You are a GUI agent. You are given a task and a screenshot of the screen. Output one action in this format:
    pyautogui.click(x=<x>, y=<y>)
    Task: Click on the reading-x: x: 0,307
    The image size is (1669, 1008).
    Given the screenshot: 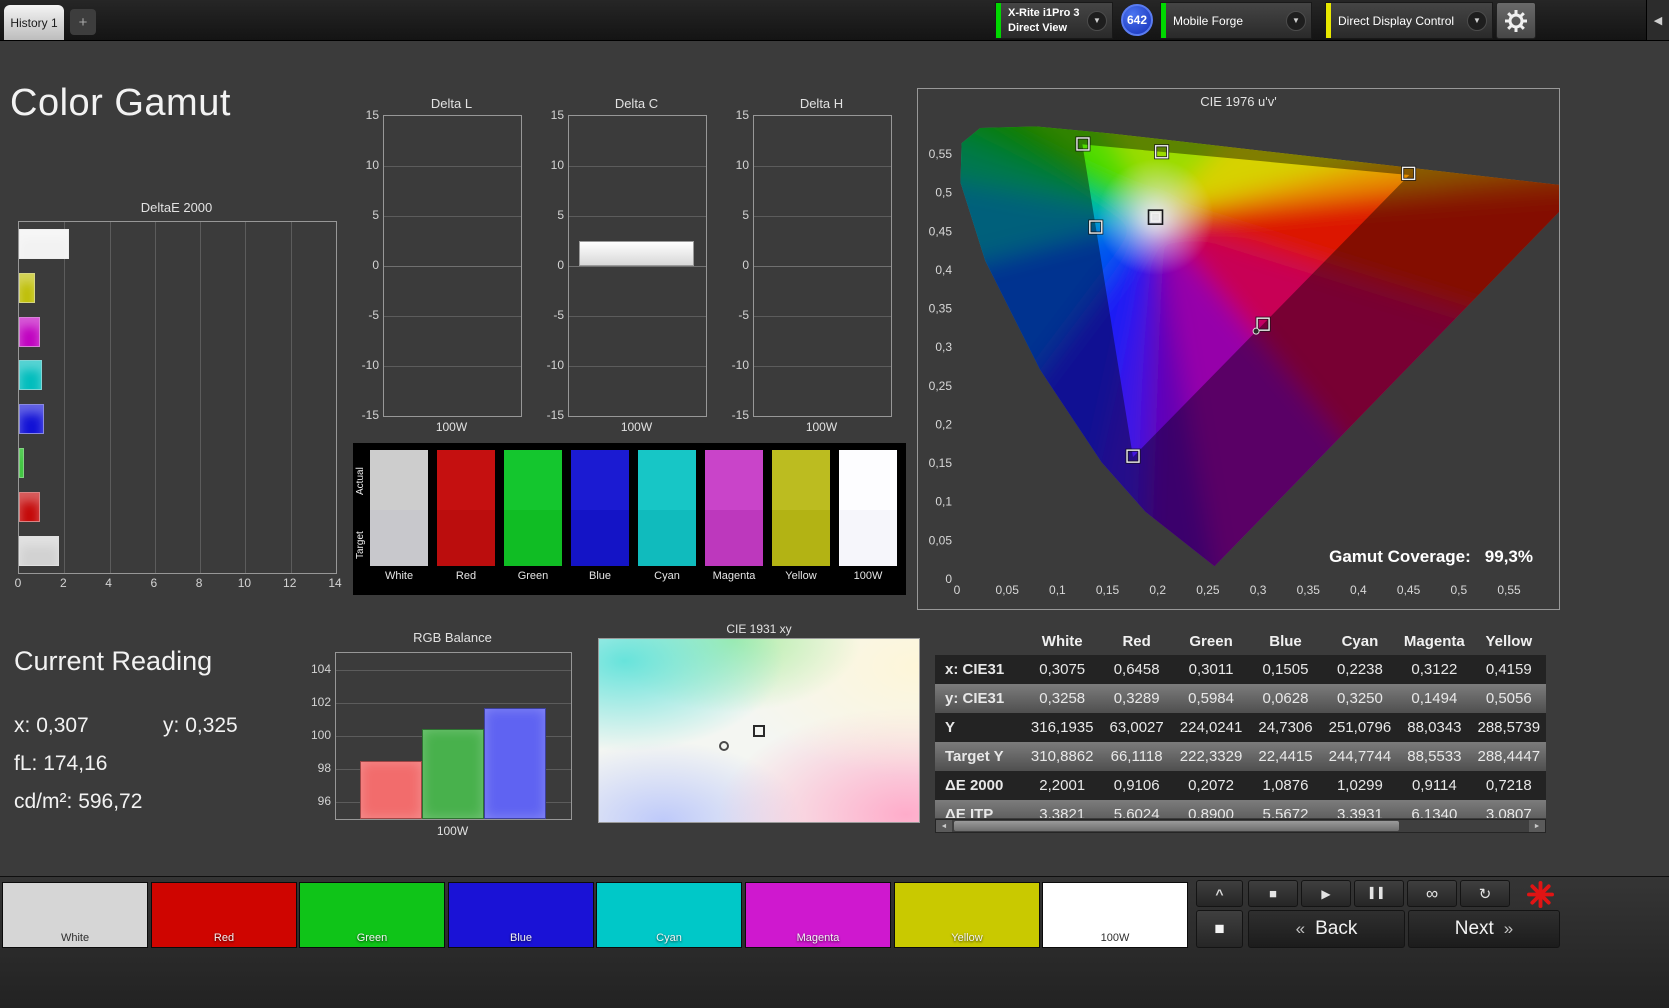 What is the action you would take?
    pyautogui.click(x=51, y=725)
    